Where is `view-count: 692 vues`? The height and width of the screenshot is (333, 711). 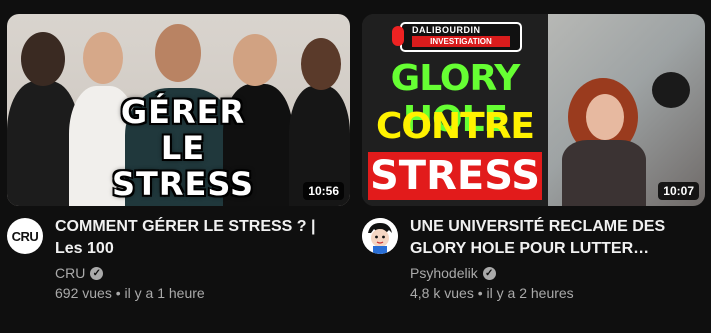 view-count: 692 vues is located at coordinates (83, 293).